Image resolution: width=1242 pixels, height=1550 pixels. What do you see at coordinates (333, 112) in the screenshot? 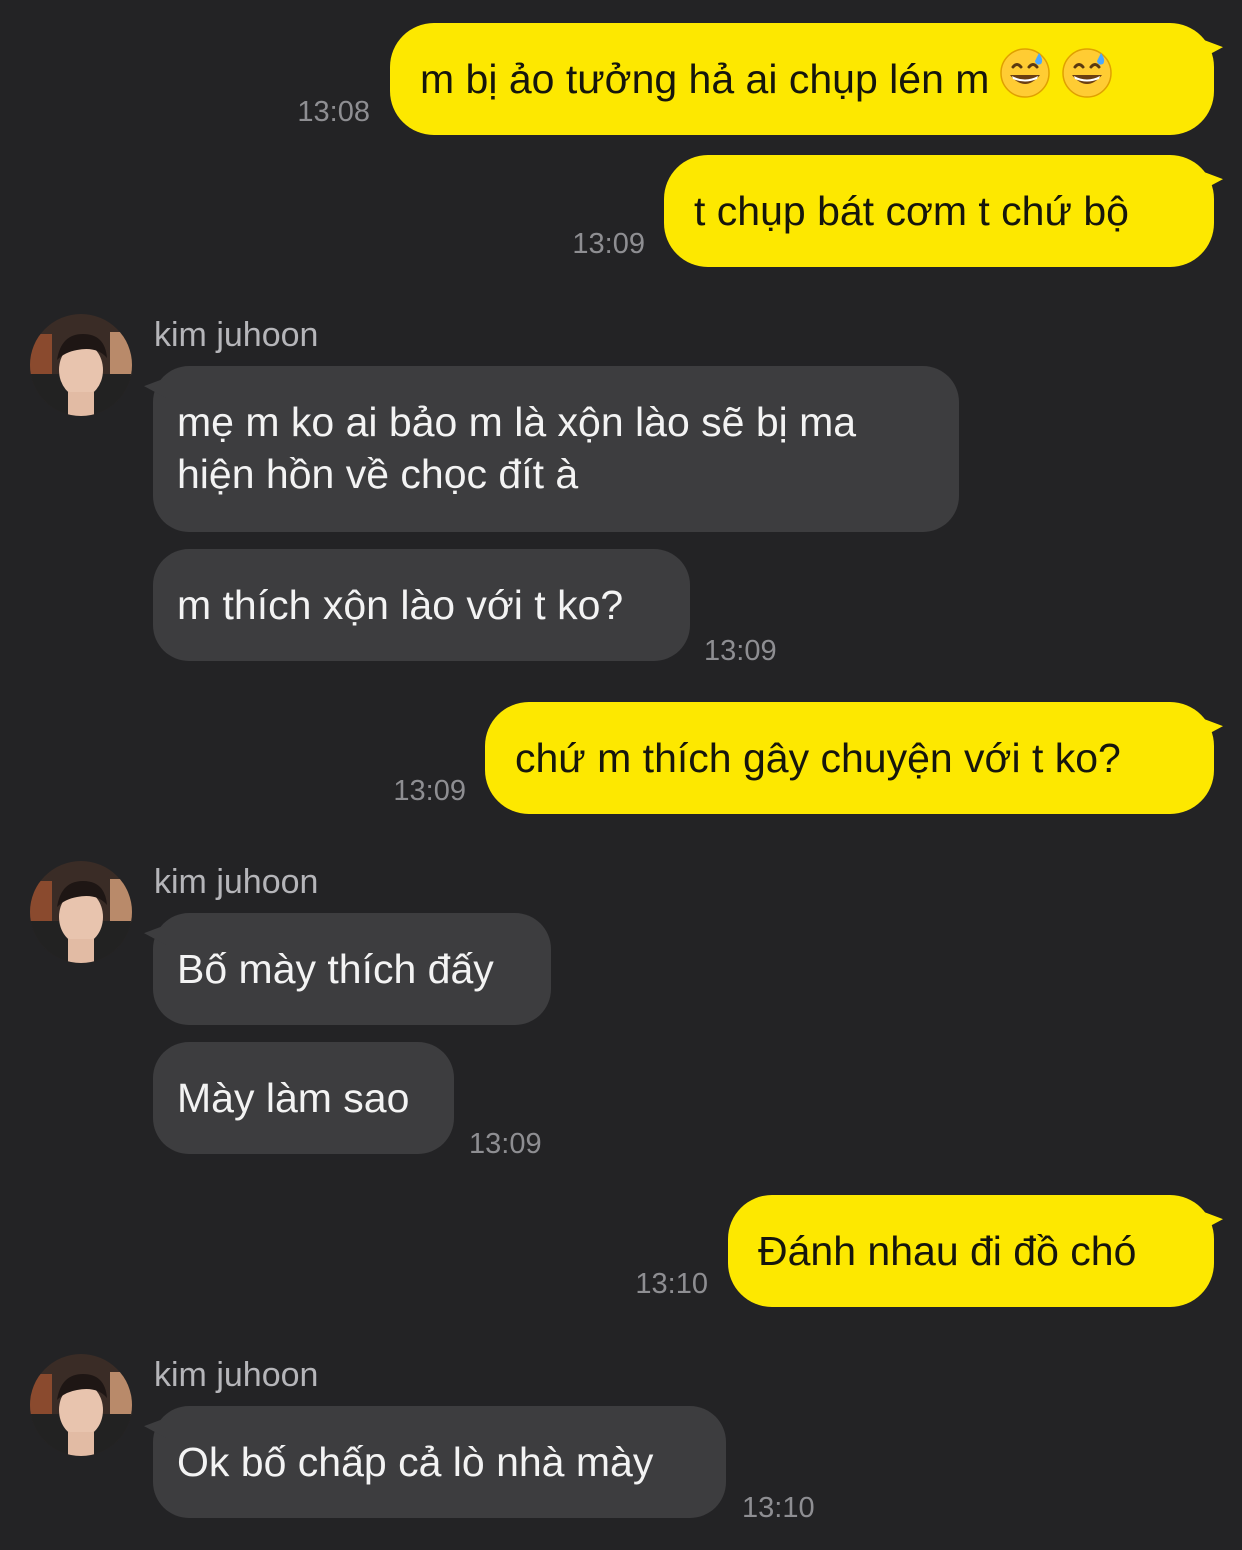
I see `timestamp: 13:08` at bounding box center [333, 112].